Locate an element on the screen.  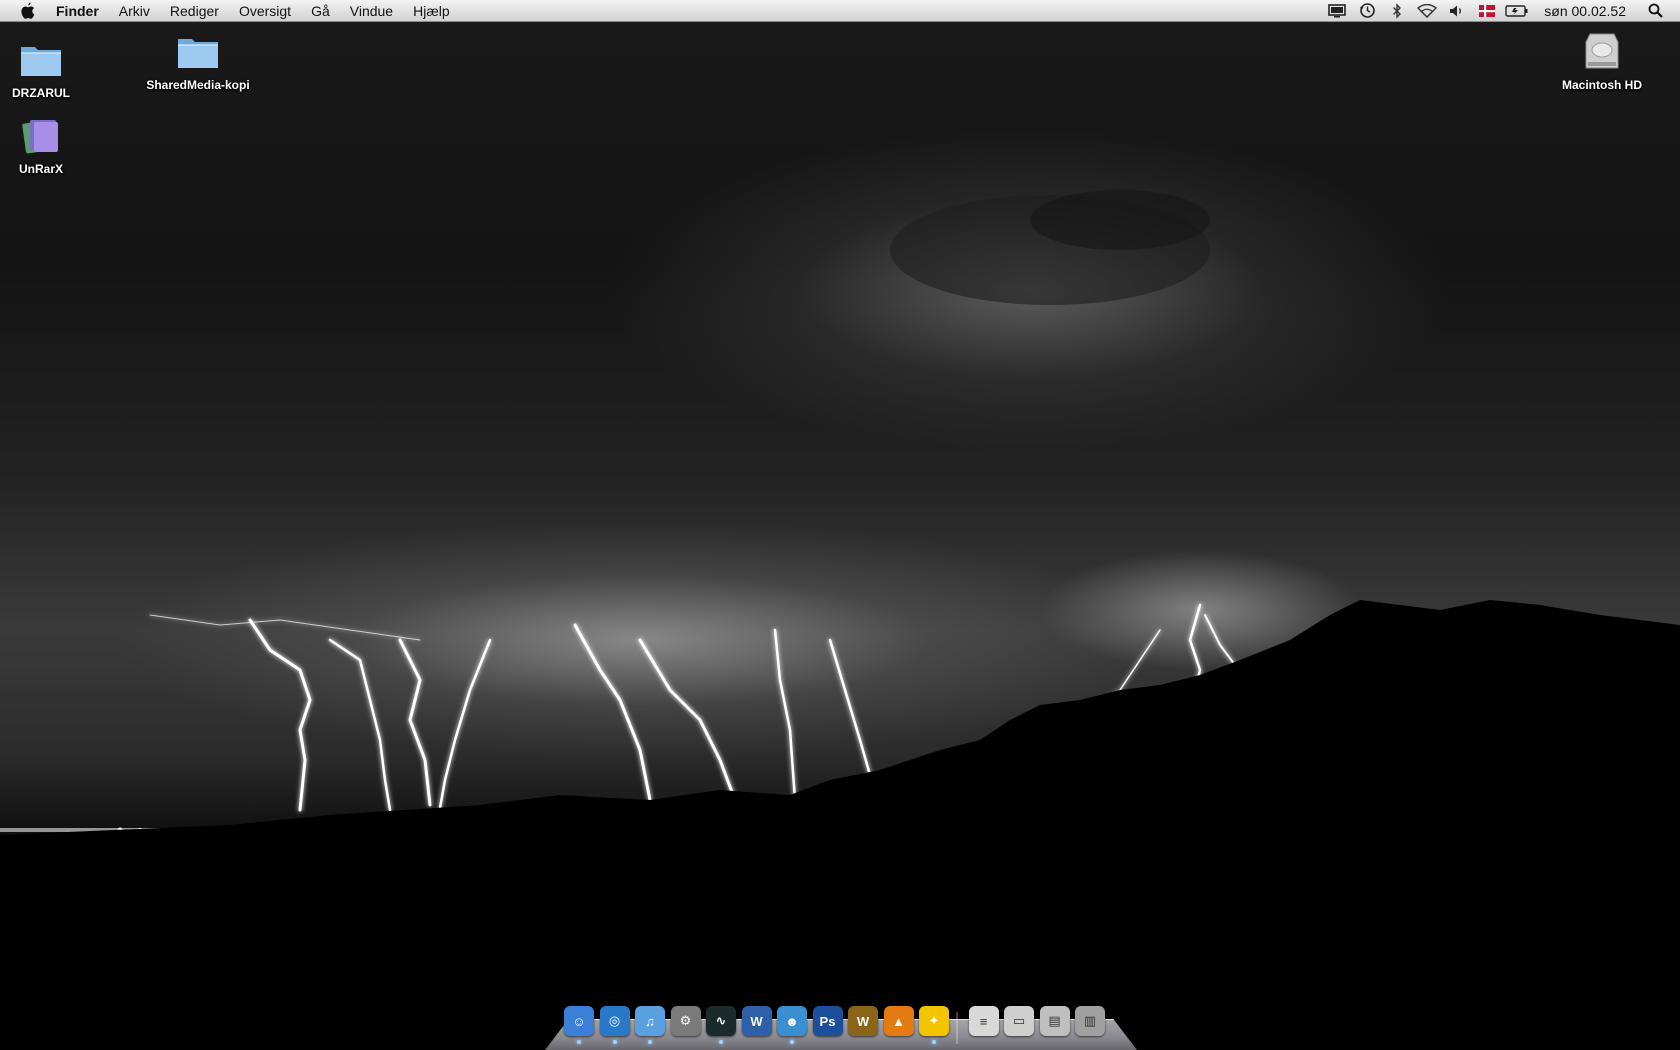
desktop-icon-unrarx: UnRarX is located at coordinates (53, 145).